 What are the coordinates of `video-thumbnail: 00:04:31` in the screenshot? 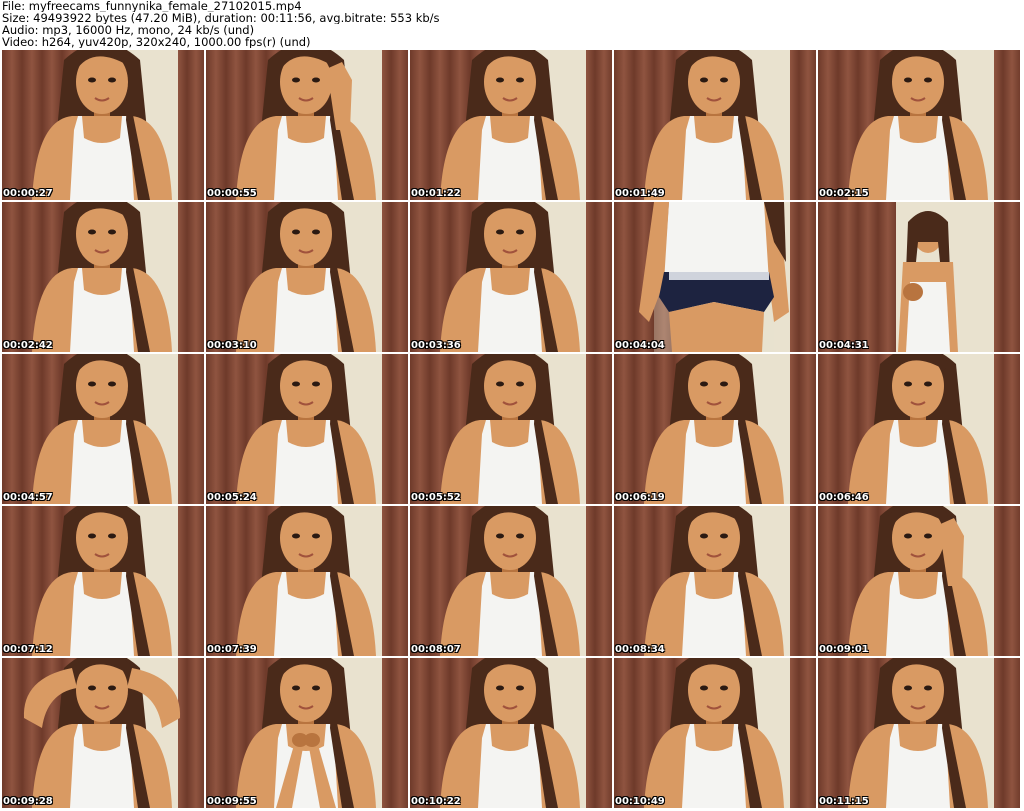 It's located at (919, 277).